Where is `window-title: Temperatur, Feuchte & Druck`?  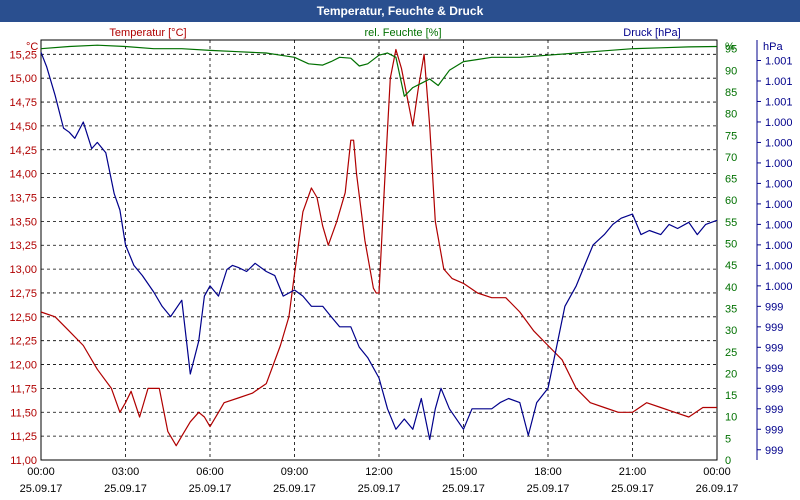 window-title: Temperatur, Feuchte & Druck is located at coordinates (400, 11).